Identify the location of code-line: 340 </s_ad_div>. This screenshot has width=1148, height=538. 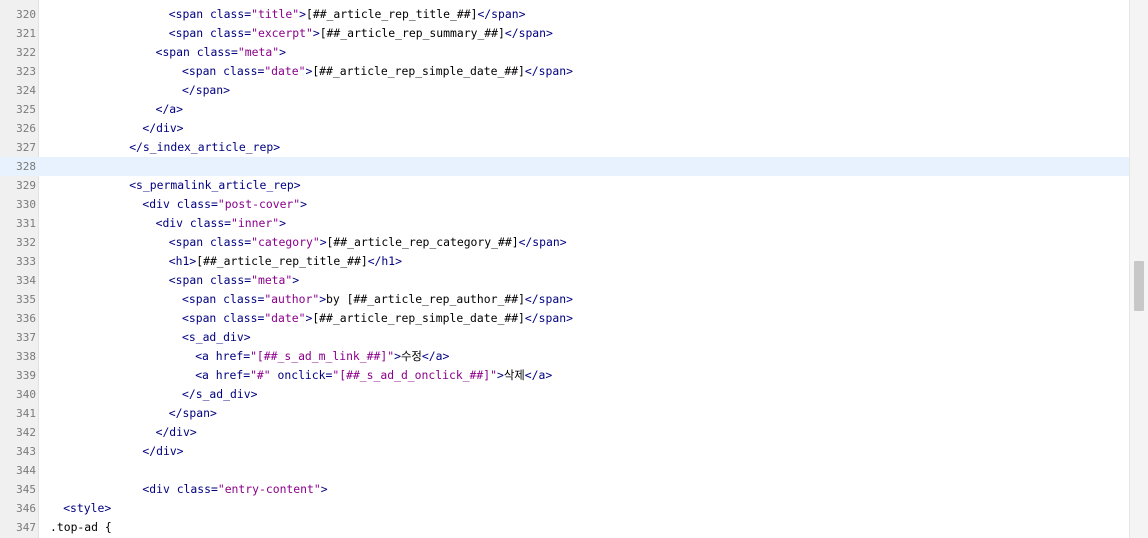
(565, 394).